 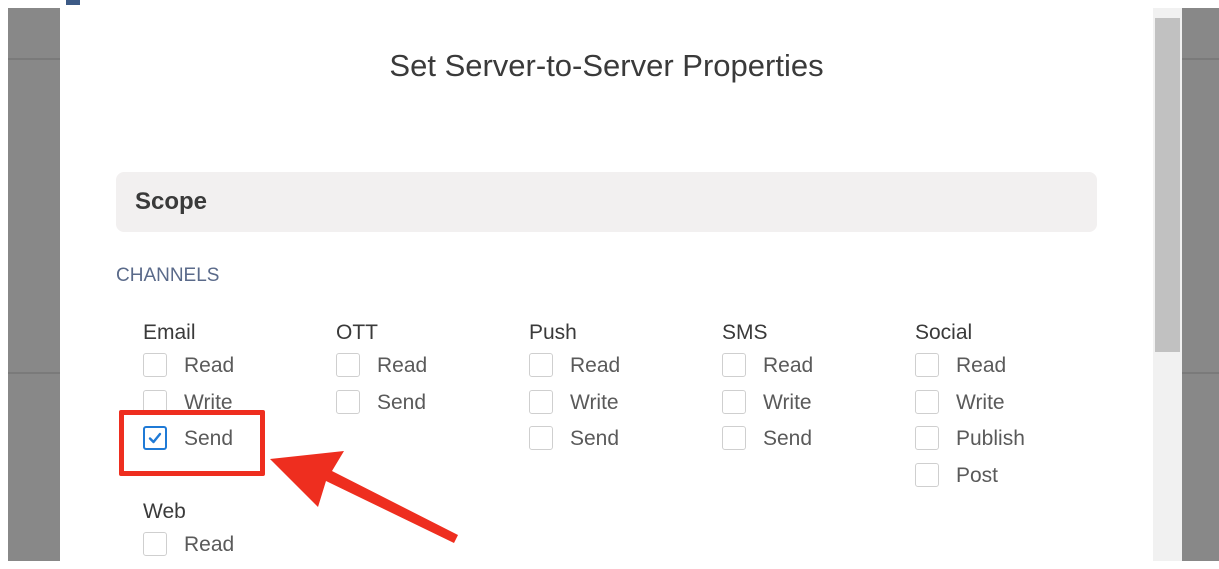 What do you see at coordinates (348, 365) in the screenshot?
I see `ott-read-checkbox` at bounding box center [348, 365].